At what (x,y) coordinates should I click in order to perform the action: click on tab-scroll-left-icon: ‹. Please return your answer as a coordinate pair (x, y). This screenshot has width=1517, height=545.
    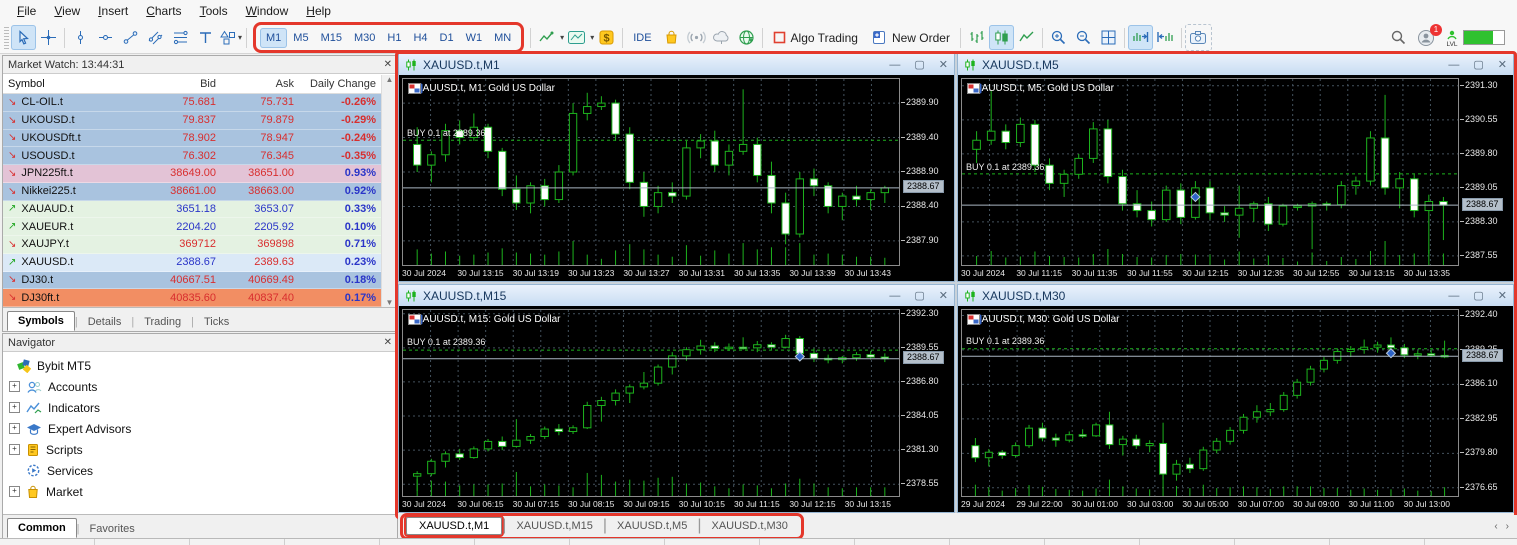
    Looking at the image, I should click on (1495, 526).